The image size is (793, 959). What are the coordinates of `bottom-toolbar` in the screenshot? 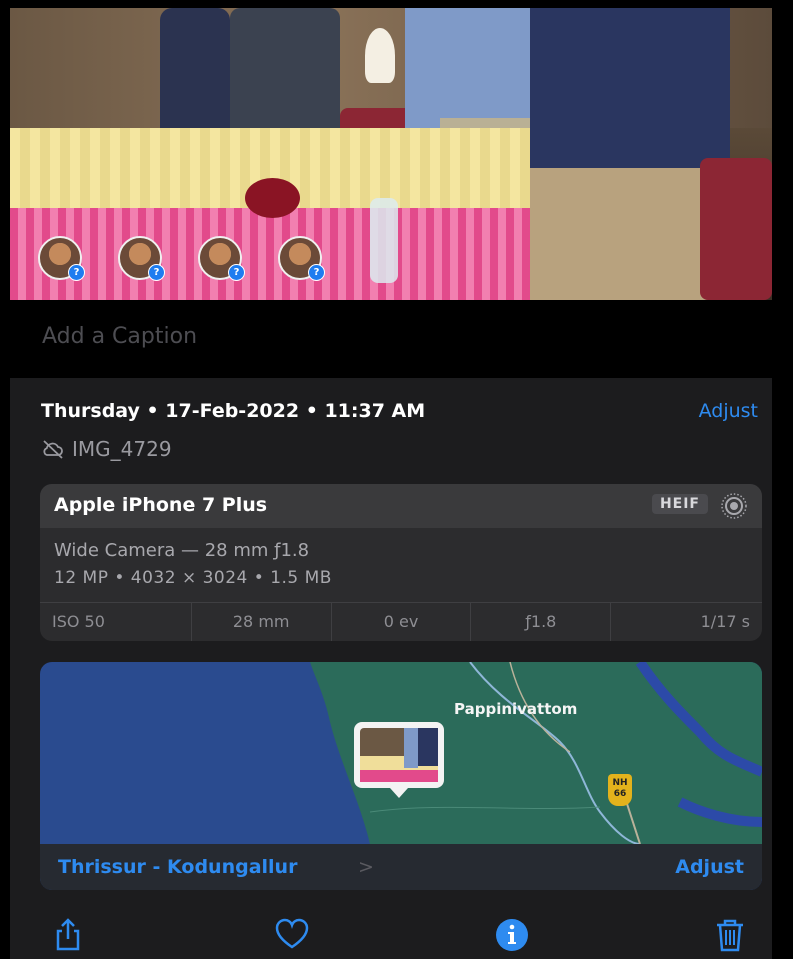 It's located at (391, 930).